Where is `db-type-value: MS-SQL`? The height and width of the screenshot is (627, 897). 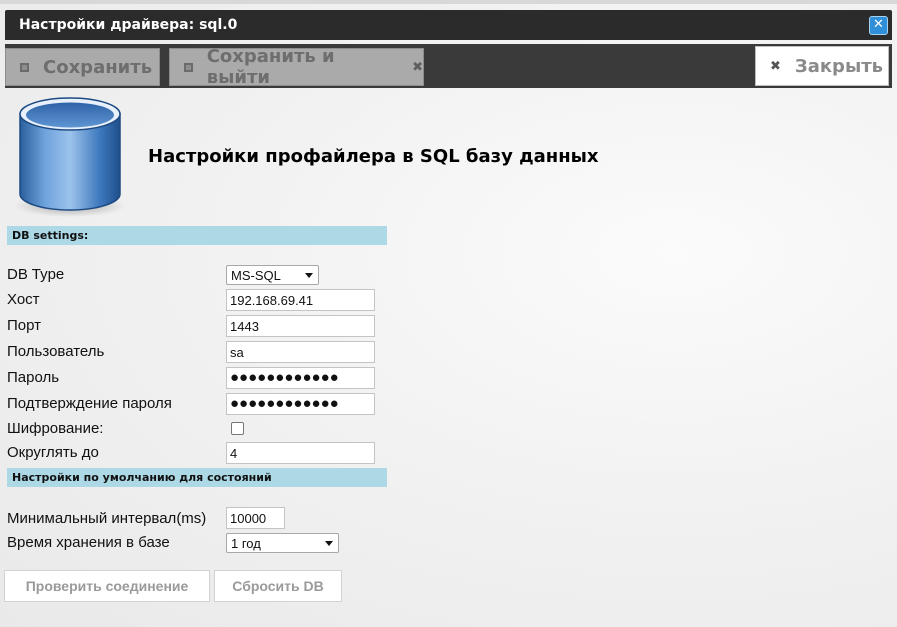 db-type-value: MS-SQL is located at coordinates (256, 275).